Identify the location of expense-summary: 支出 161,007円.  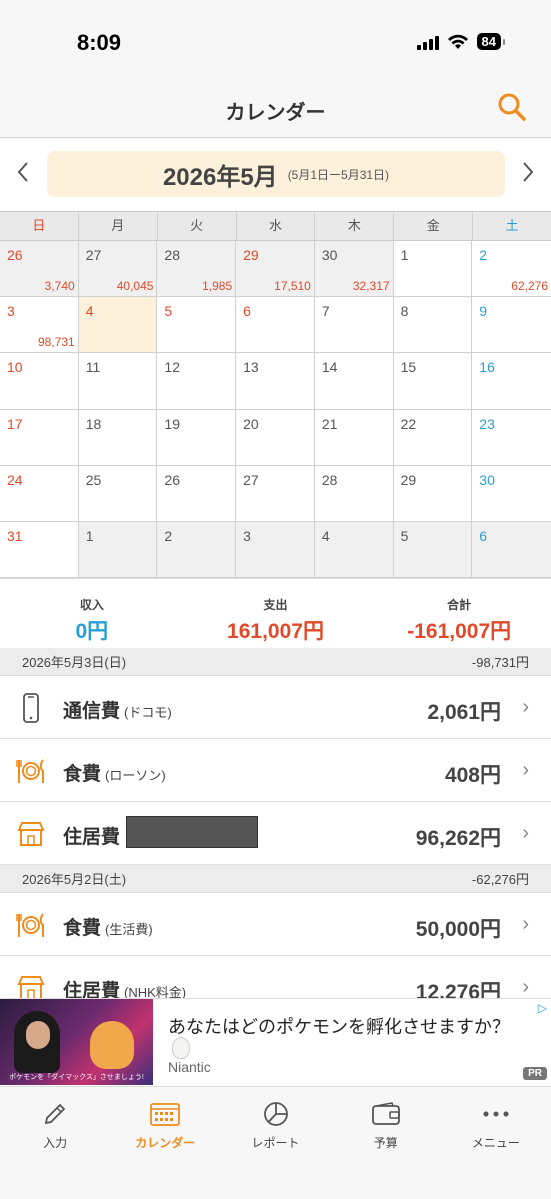
(276, 613).